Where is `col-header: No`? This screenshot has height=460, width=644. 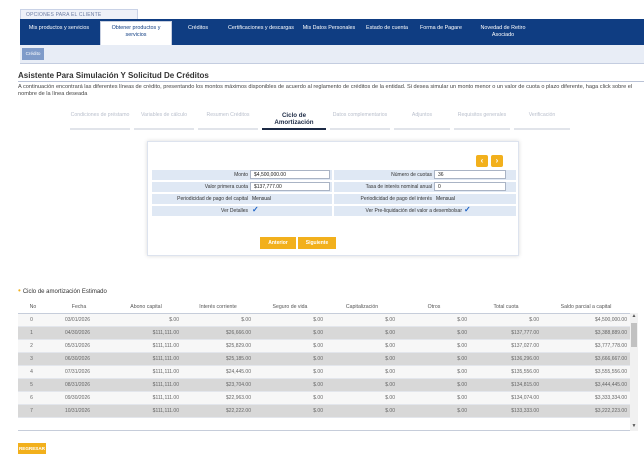
col-header: No is located at coordinates (33, 307).